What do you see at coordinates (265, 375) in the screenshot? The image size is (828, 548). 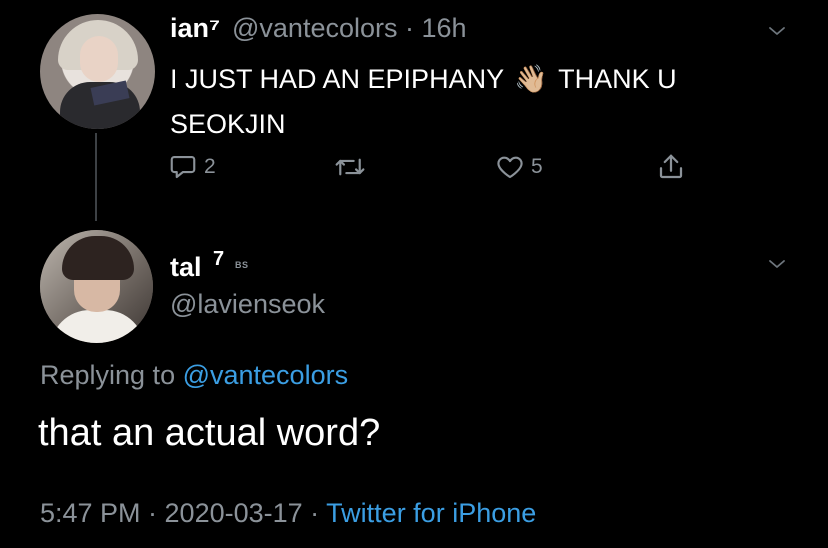 I see `replying-handle-link: @vantecolors` at bounding box center [265, 375].